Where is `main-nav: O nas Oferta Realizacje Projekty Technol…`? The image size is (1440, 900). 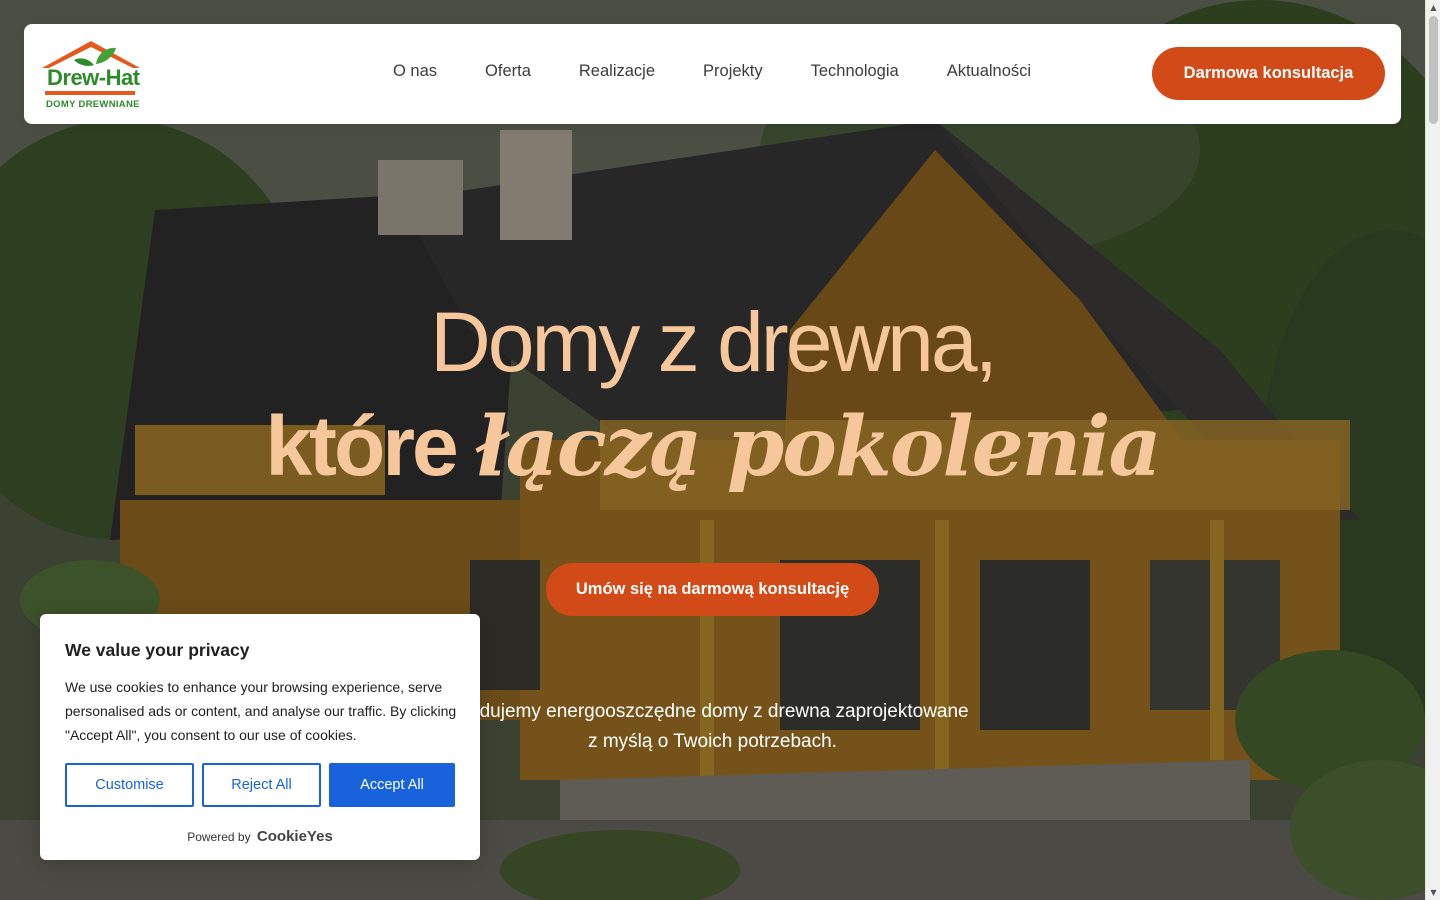 main-nav: O nas Oferta Realizacje Projekty Technol… is located at coordinates (712, 71).